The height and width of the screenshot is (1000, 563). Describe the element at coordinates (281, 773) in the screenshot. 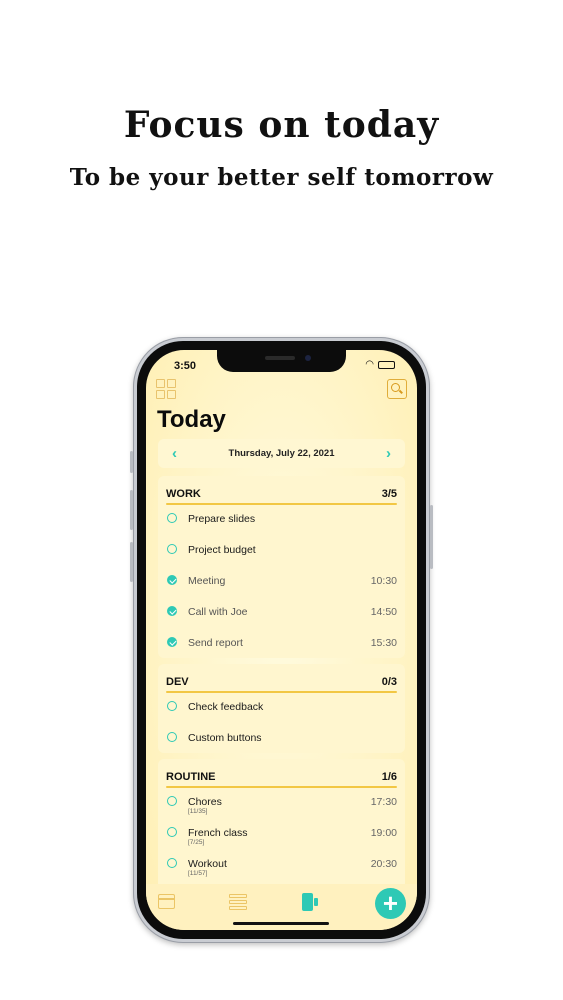

I see `section-header: ROUTINE 1/6` at that location.